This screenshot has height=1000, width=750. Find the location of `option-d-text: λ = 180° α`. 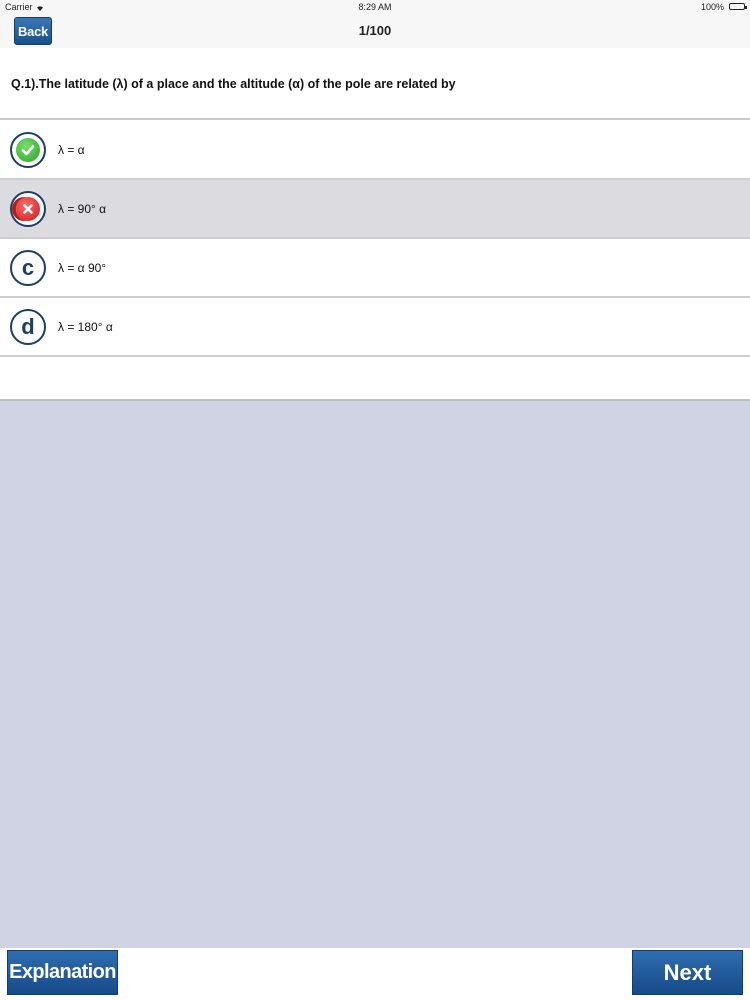

option-d-text: λ = 180° α is located at coordinates (85, 327).